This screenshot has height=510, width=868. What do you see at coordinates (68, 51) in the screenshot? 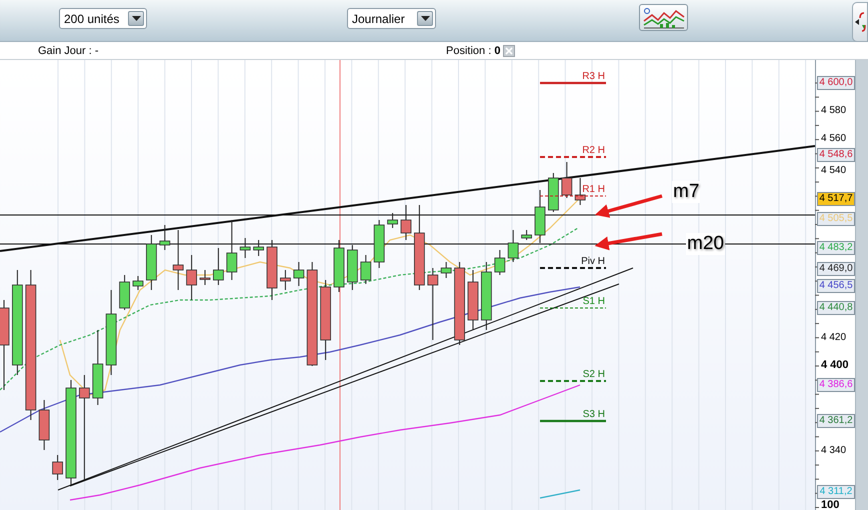
I see `daily-gain-label: Gain Jour : -` at bounding box center [68, 51].